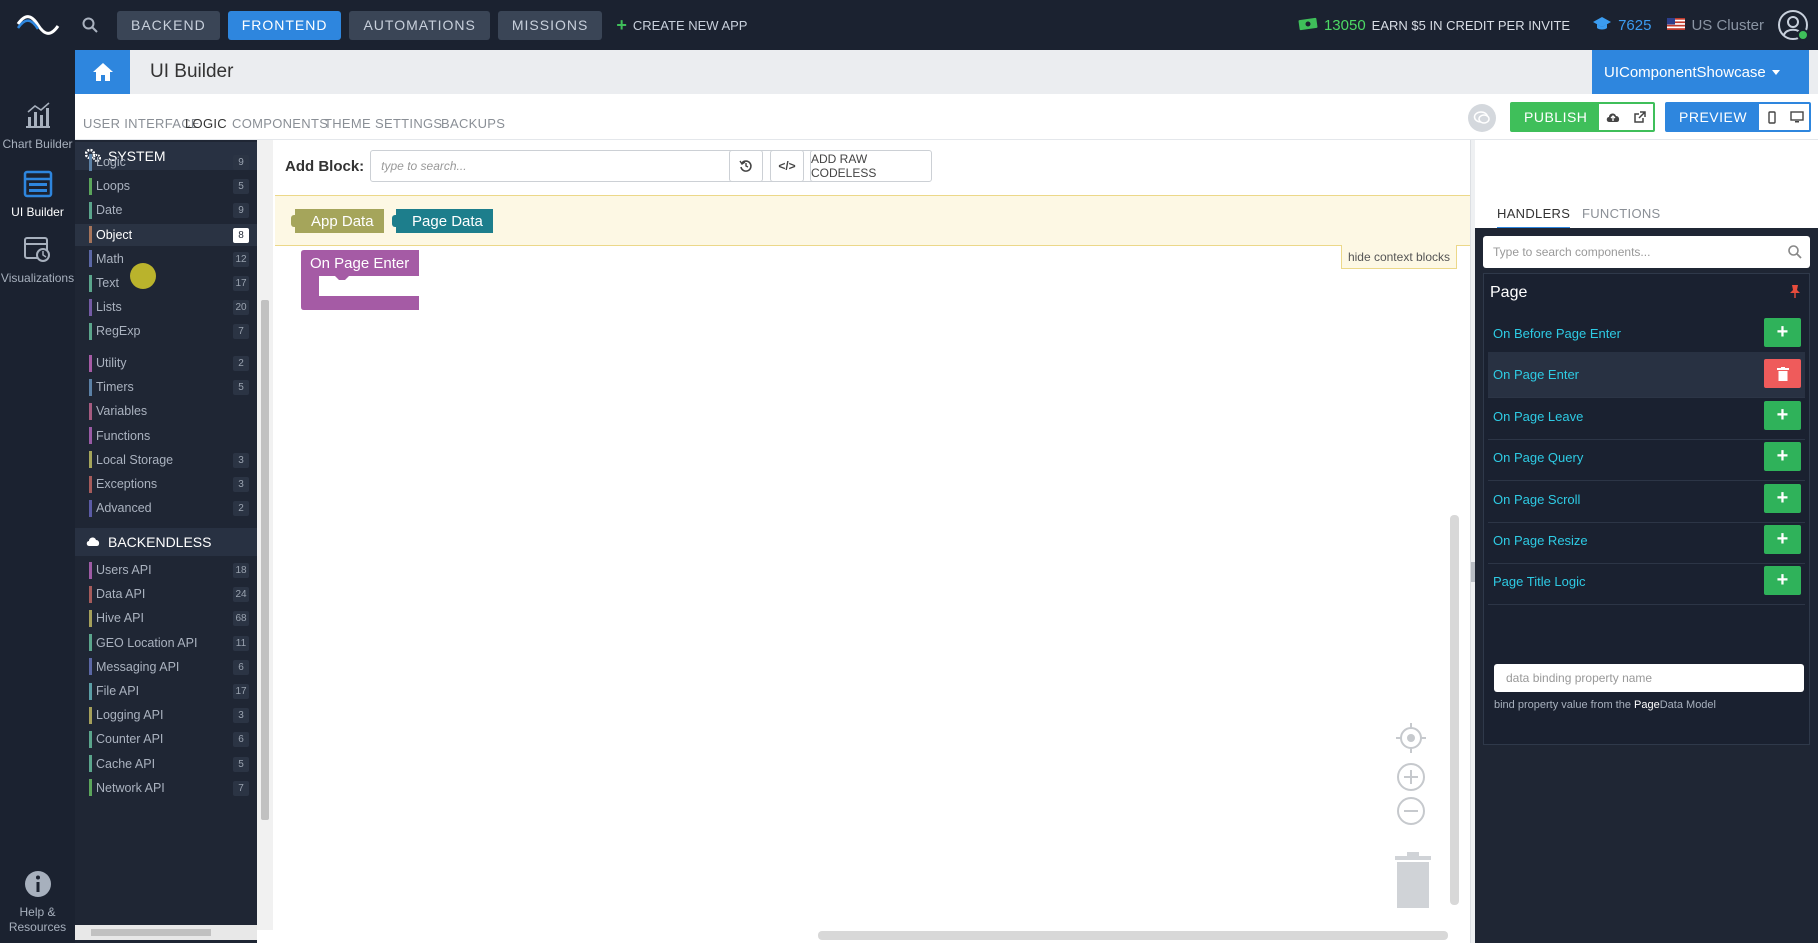 Image resolution: width=1818 pixels, height=943 pixels. I want to click on workspace-vertical-scrollbar, so click(1454, 710).